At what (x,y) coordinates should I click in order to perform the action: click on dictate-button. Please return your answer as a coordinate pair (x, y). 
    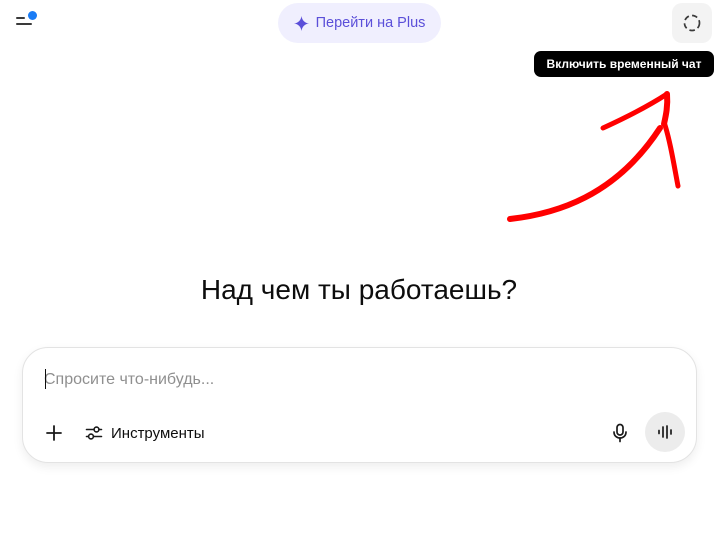
    Looking at the image, I should click on (620, 433).